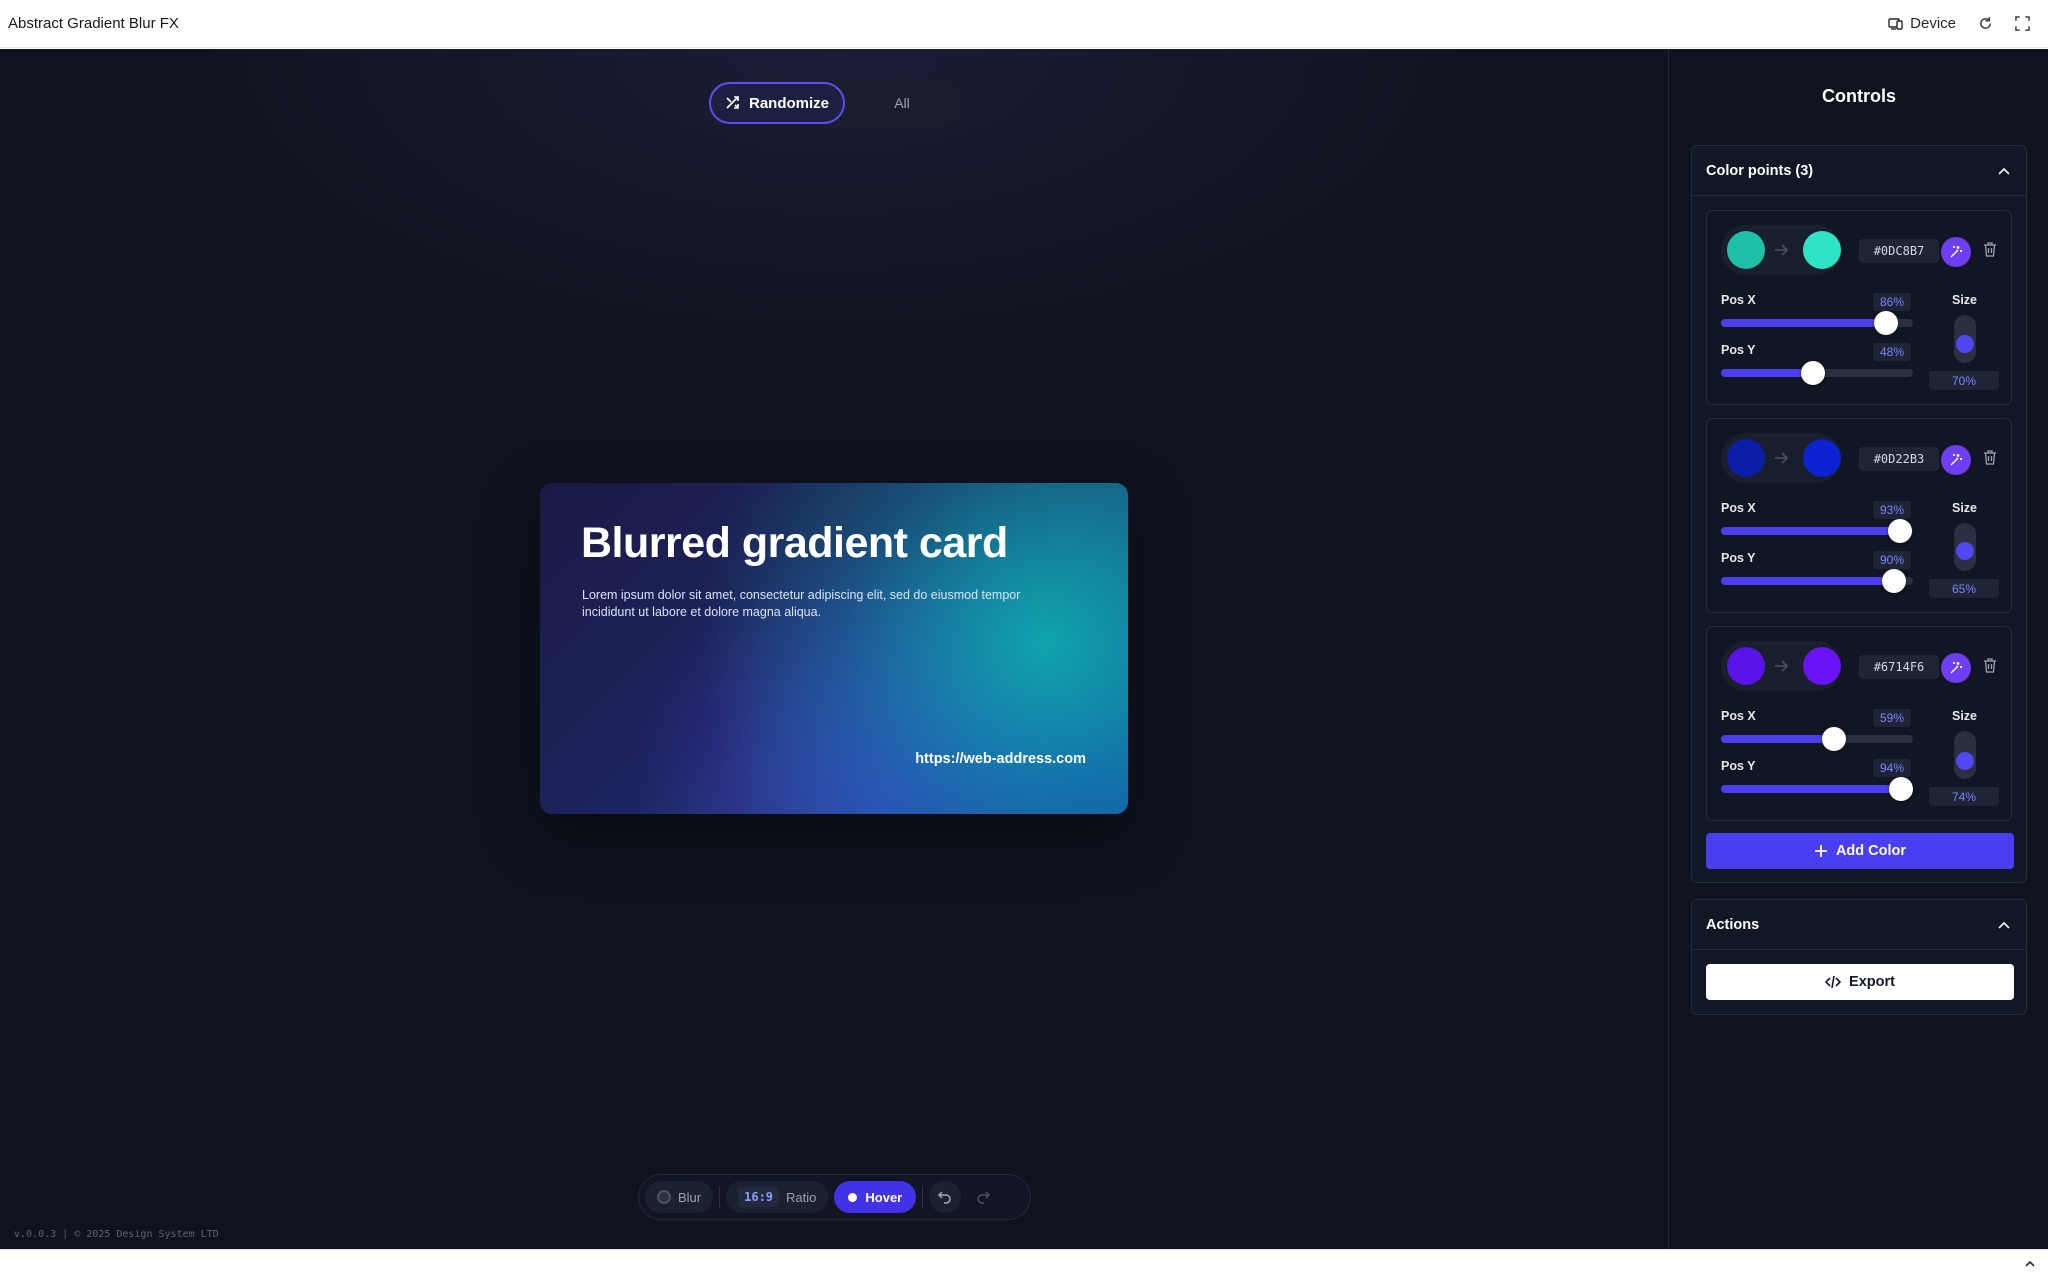 The width and height of the screenshot is (2048, 1280). Describe the element at coordinates (801, 1197) in the screenshot. I see `ratio-label: Ratio` at that location.